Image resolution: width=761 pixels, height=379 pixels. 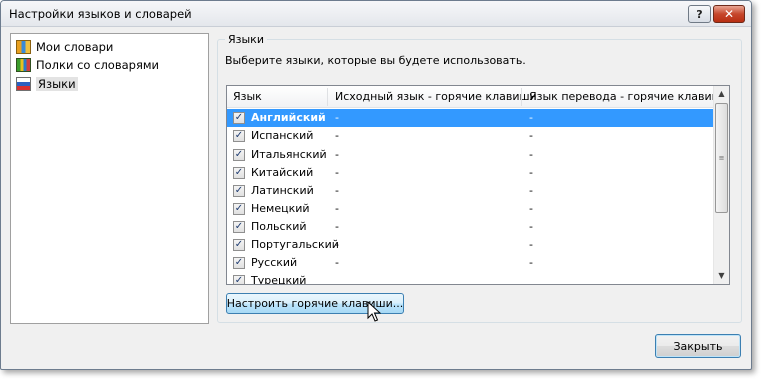 What do you see at coordinates (289, 154) in the screenshot?
I see `language-name: Итальянский` at bounding box center [289, 154].